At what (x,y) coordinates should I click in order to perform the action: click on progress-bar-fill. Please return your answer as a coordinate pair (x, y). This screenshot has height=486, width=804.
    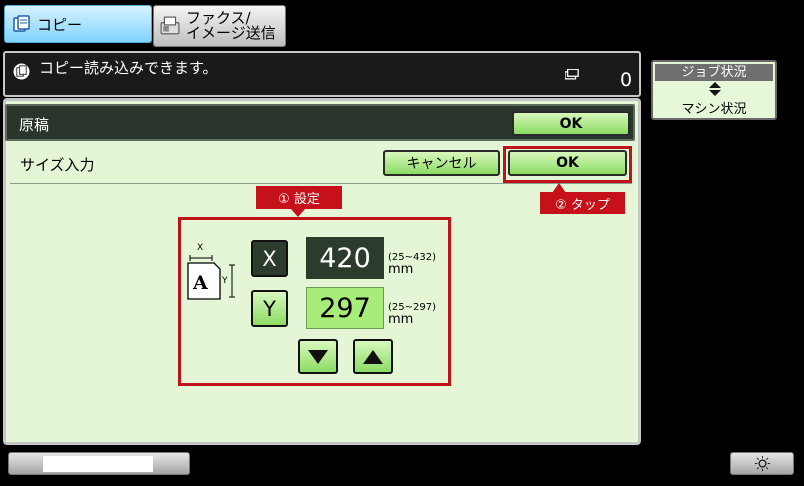
    Looking at the image, I should click on (98, 464).